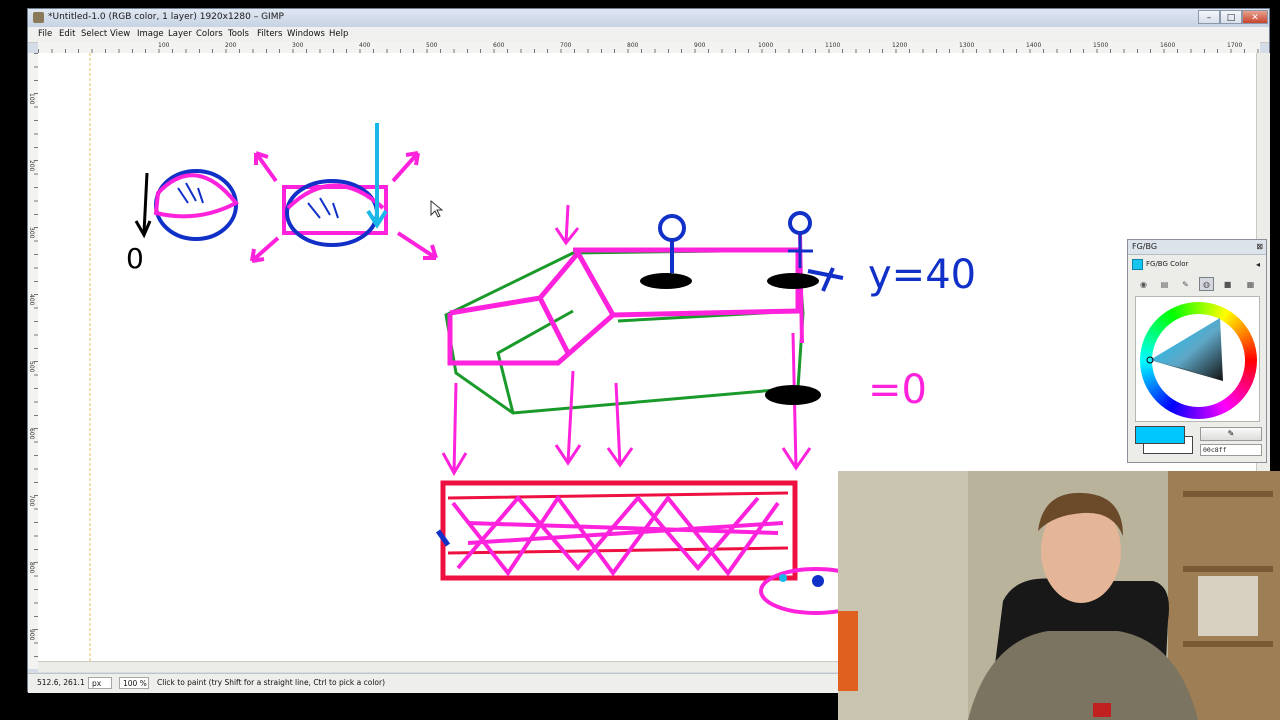 The height and width of the screenshot is (720, 1280). What do you see at coordinates (672, 228) in the screenshot?
I see `blue-figure-head` at bounding box center [672, 228].